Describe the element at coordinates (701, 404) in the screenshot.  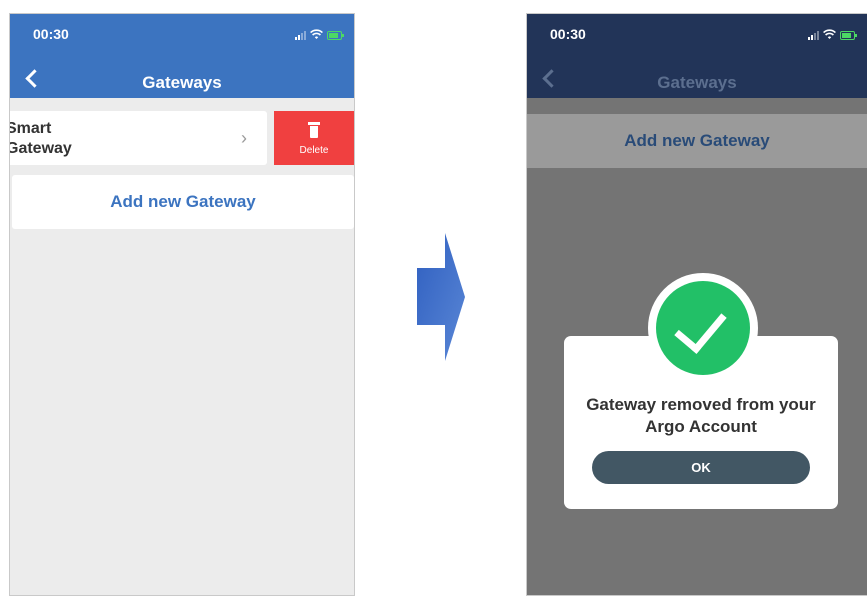
I see `dialog-message-line1: Gateway removed from your` at that location.